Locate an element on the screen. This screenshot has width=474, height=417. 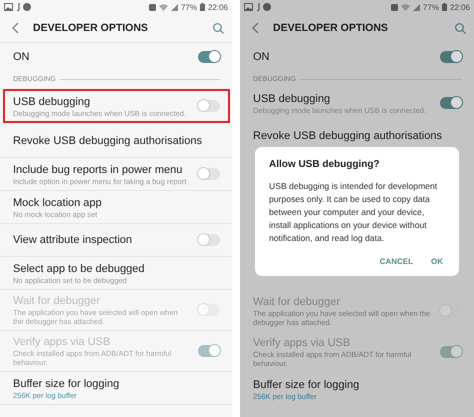
setting-title: Mock location app is located at coordinates (58, 203).